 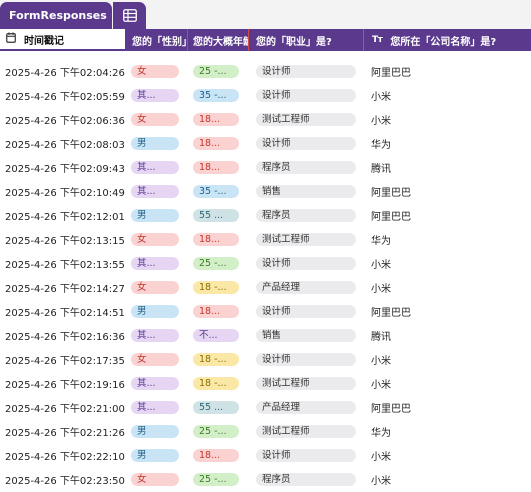 I want to click on table-row: 2025-4-26 下午02:21:26 男 25 -... 测试工程师 华为, so click(x=265, y=431).